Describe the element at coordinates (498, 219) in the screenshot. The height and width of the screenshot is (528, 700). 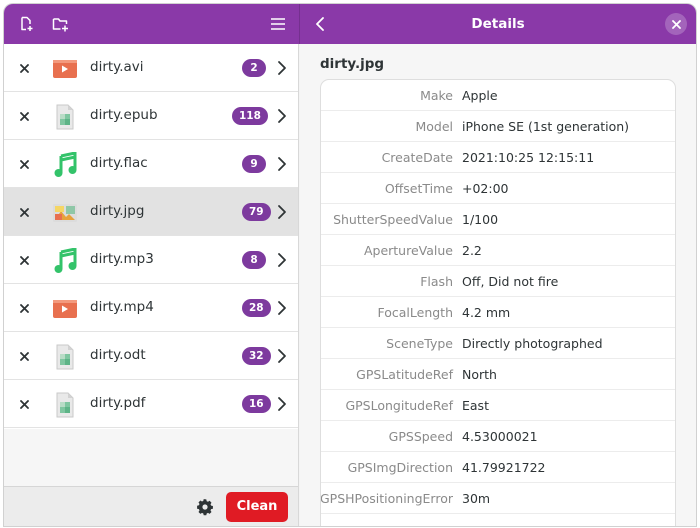
I see `metadata-row: ShutterSpeedValue 1/100` at that location.